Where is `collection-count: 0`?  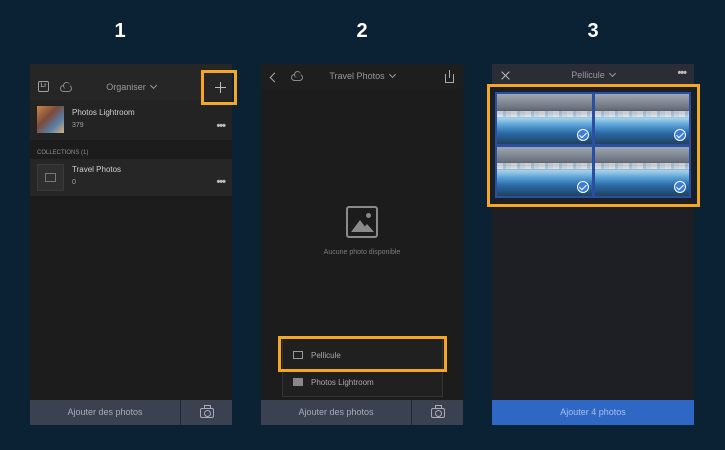
collection-count: 0 is located at coordinates (74, 182).